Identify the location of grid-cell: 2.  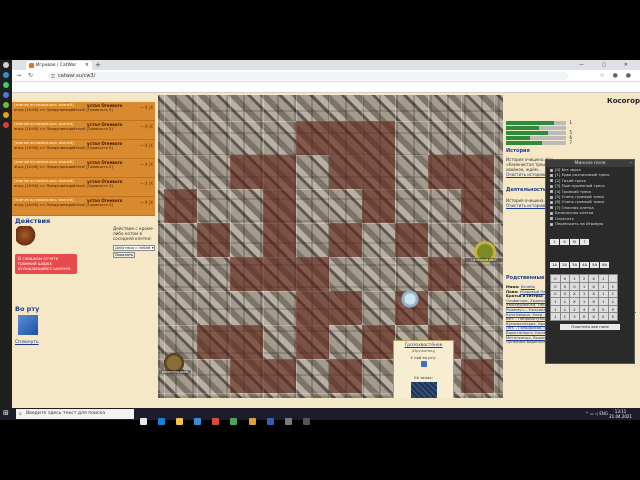
(574, 309).